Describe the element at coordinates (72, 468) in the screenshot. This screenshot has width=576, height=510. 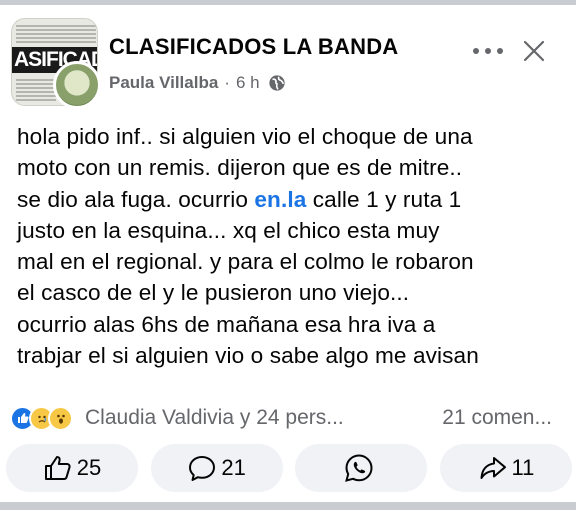
I see `like-button: 25` at that location.